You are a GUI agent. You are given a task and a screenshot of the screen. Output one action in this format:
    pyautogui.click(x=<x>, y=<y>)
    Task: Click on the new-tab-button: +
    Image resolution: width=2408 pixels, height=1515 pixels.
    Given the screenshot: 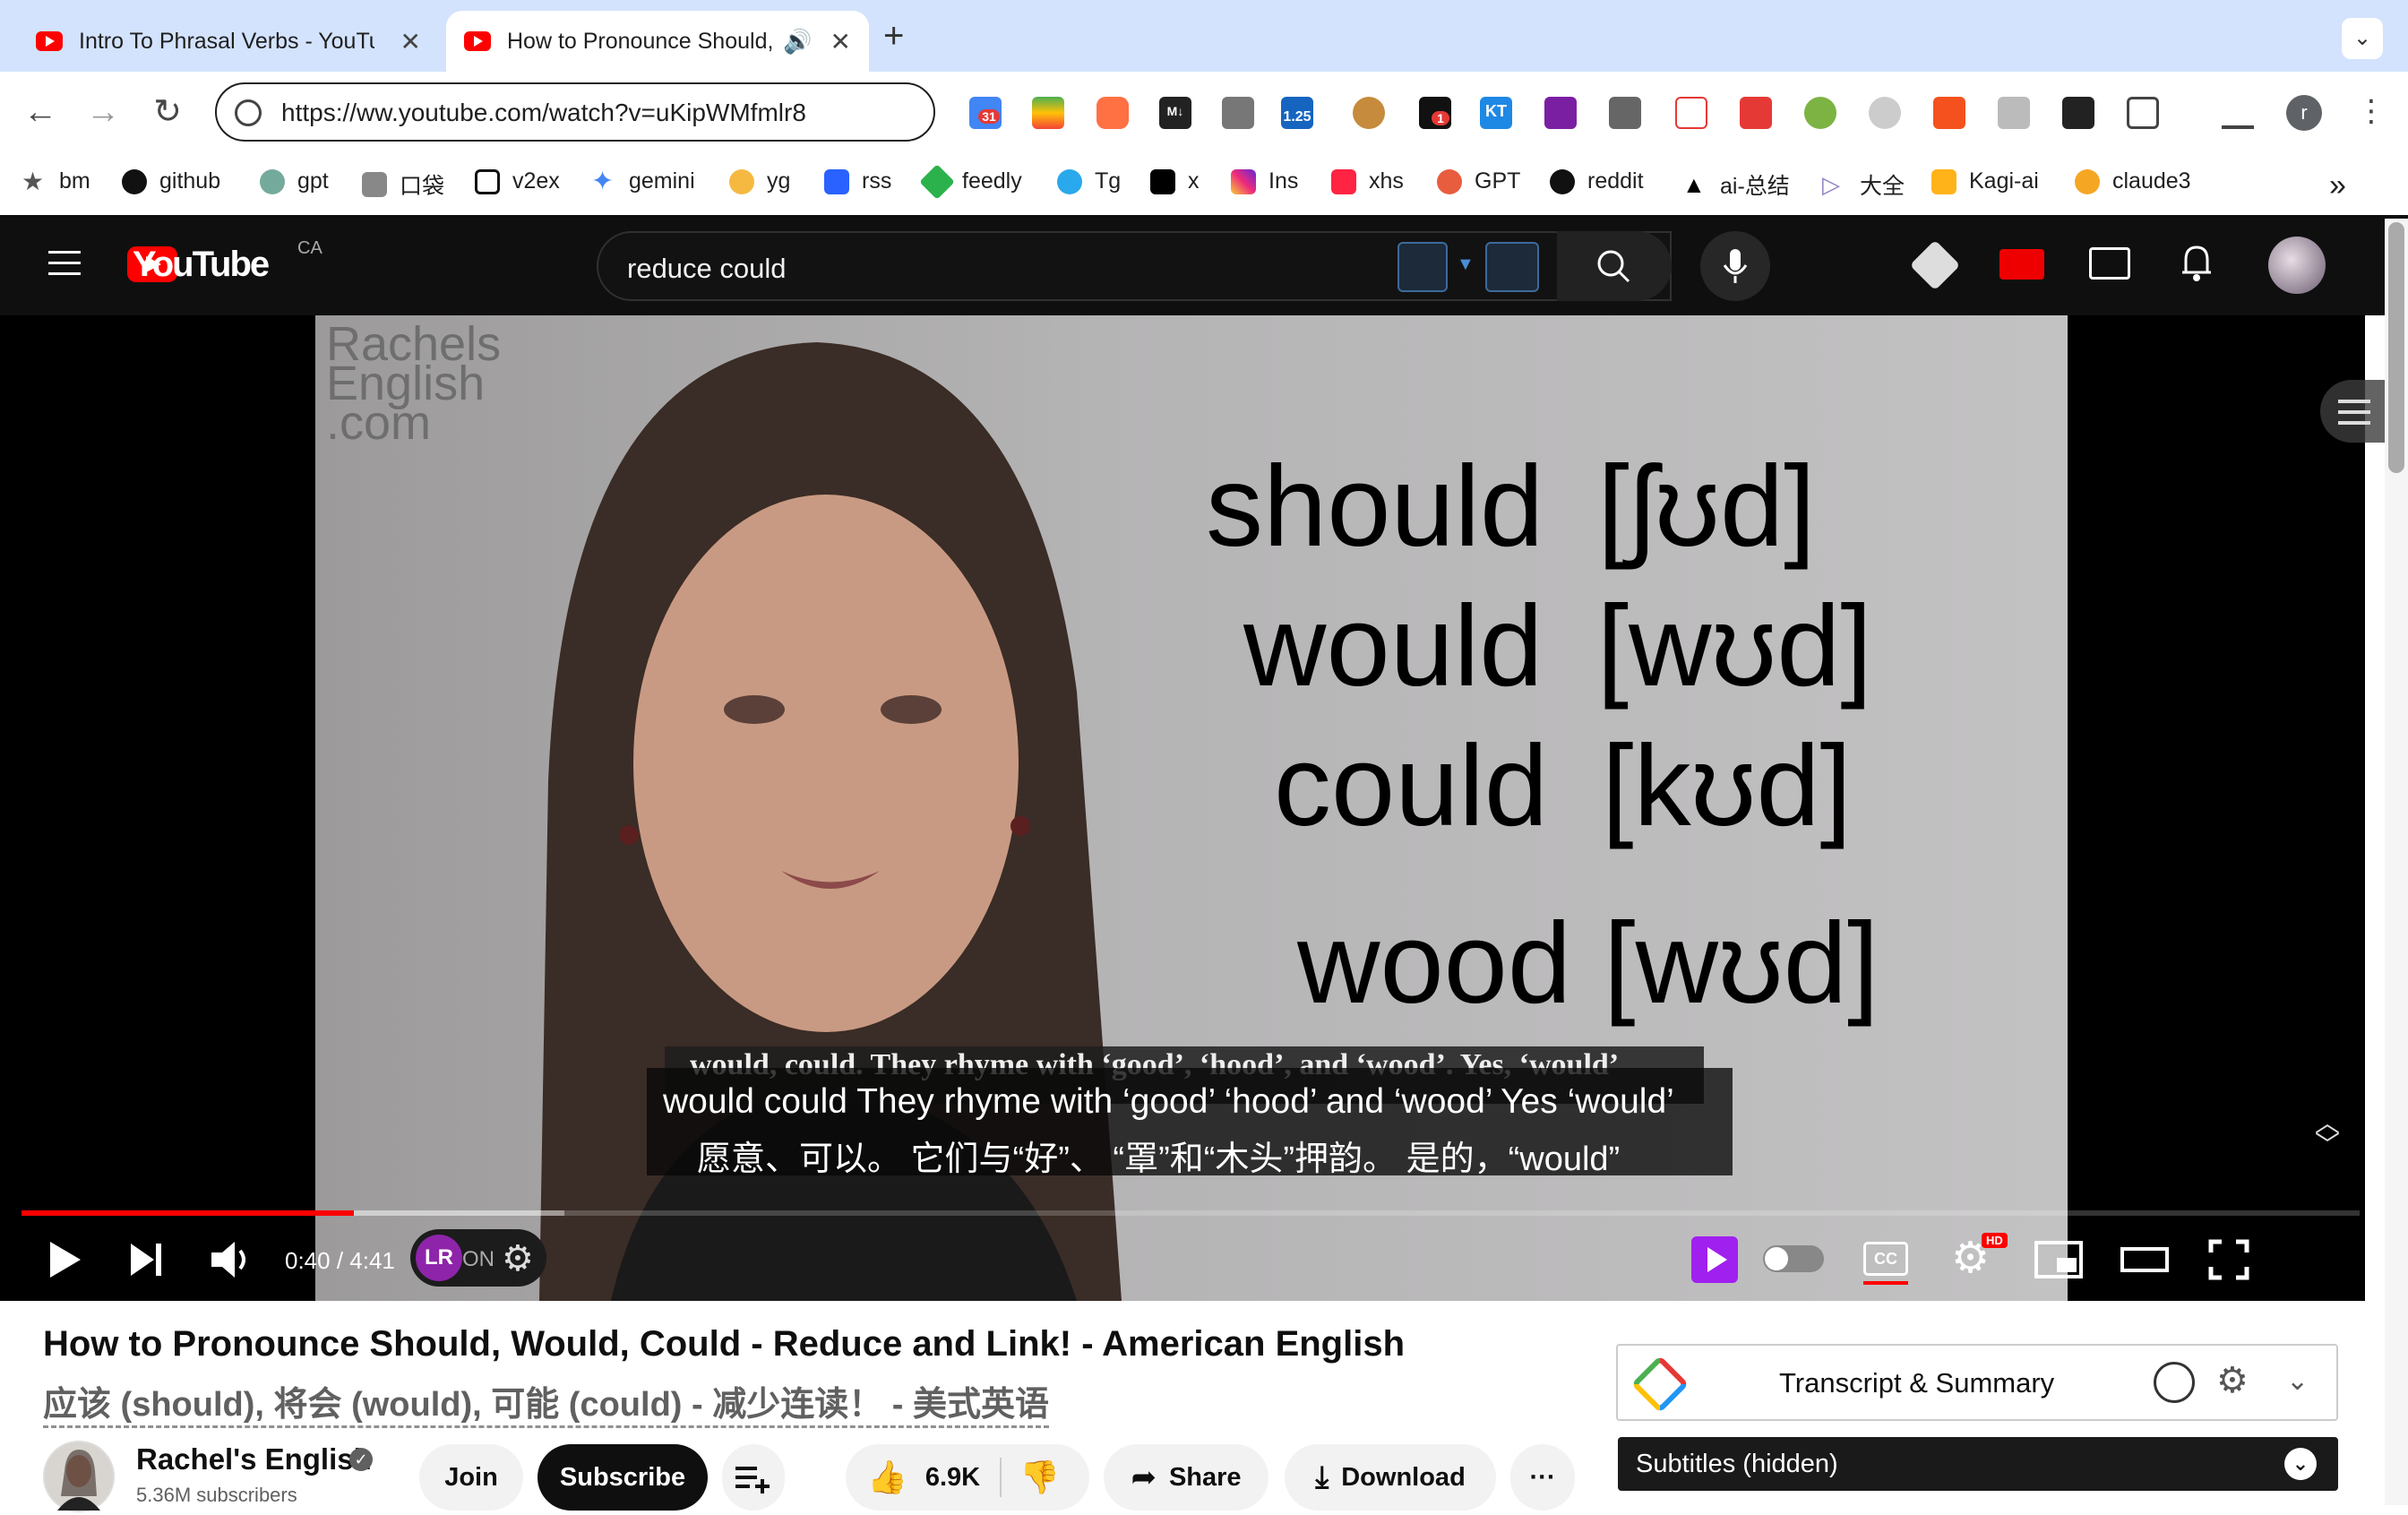 What is the action you would take?
    pyautogui.click(x=894, y=36)
    